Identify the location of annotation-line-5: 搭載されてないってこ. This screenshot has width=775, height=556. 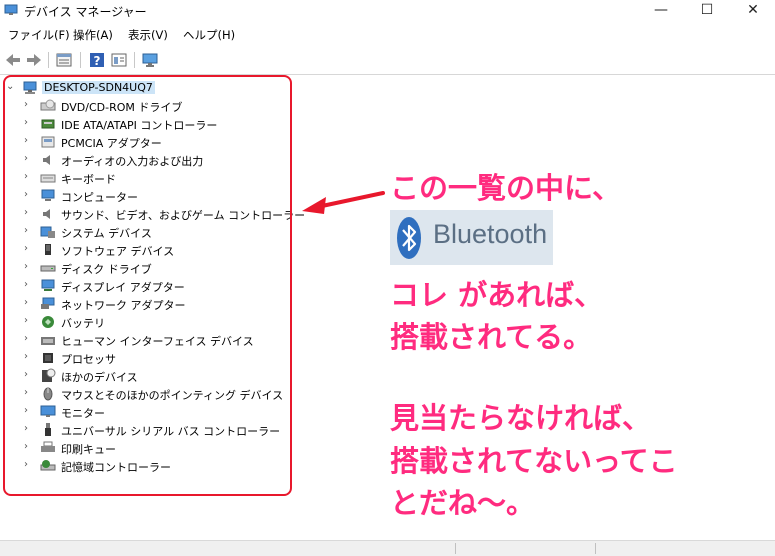
(534, 461).